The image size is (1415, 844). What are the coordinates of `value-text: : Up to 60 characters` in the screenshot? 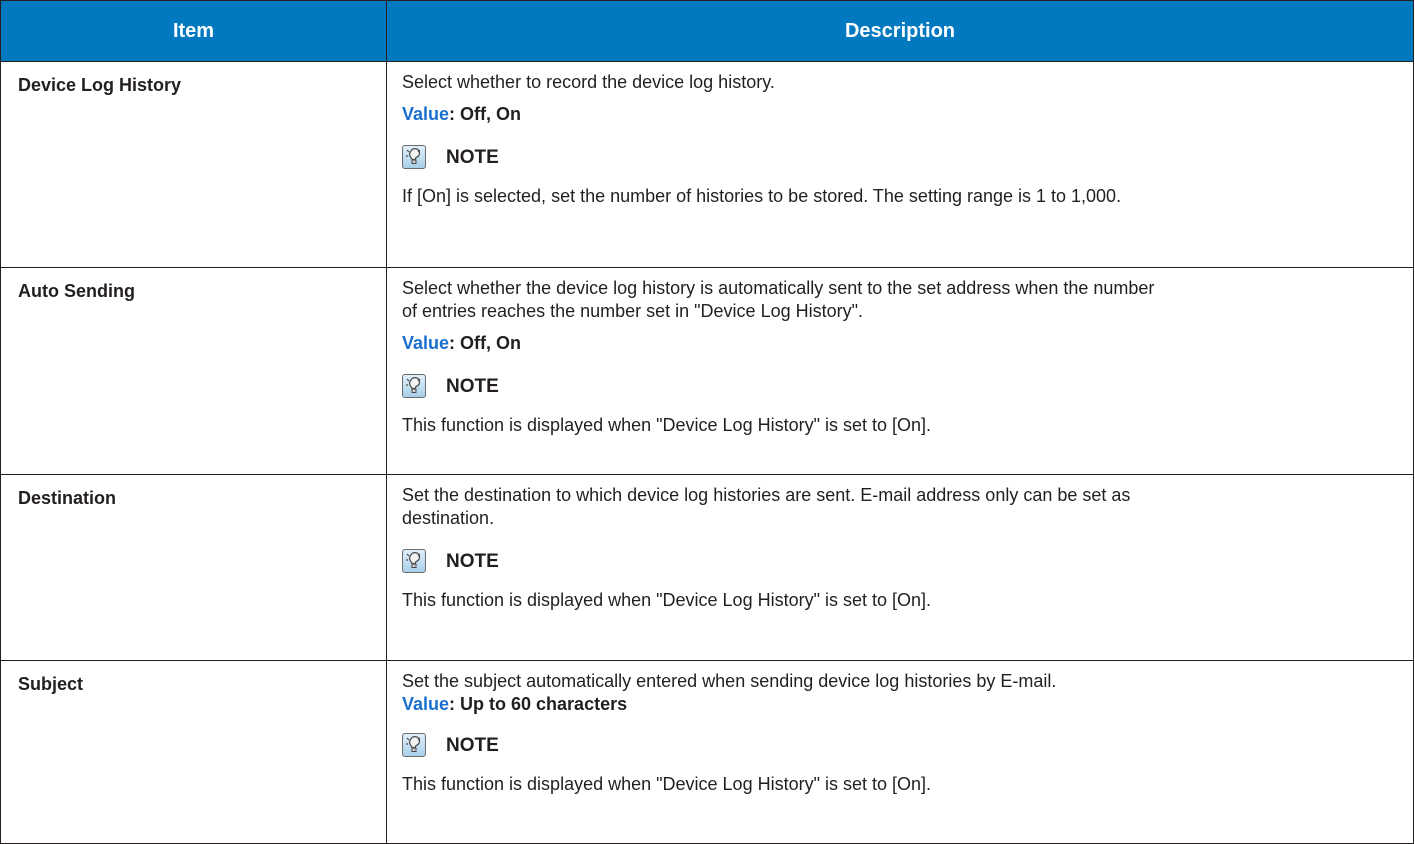 It's located at (538, 704).